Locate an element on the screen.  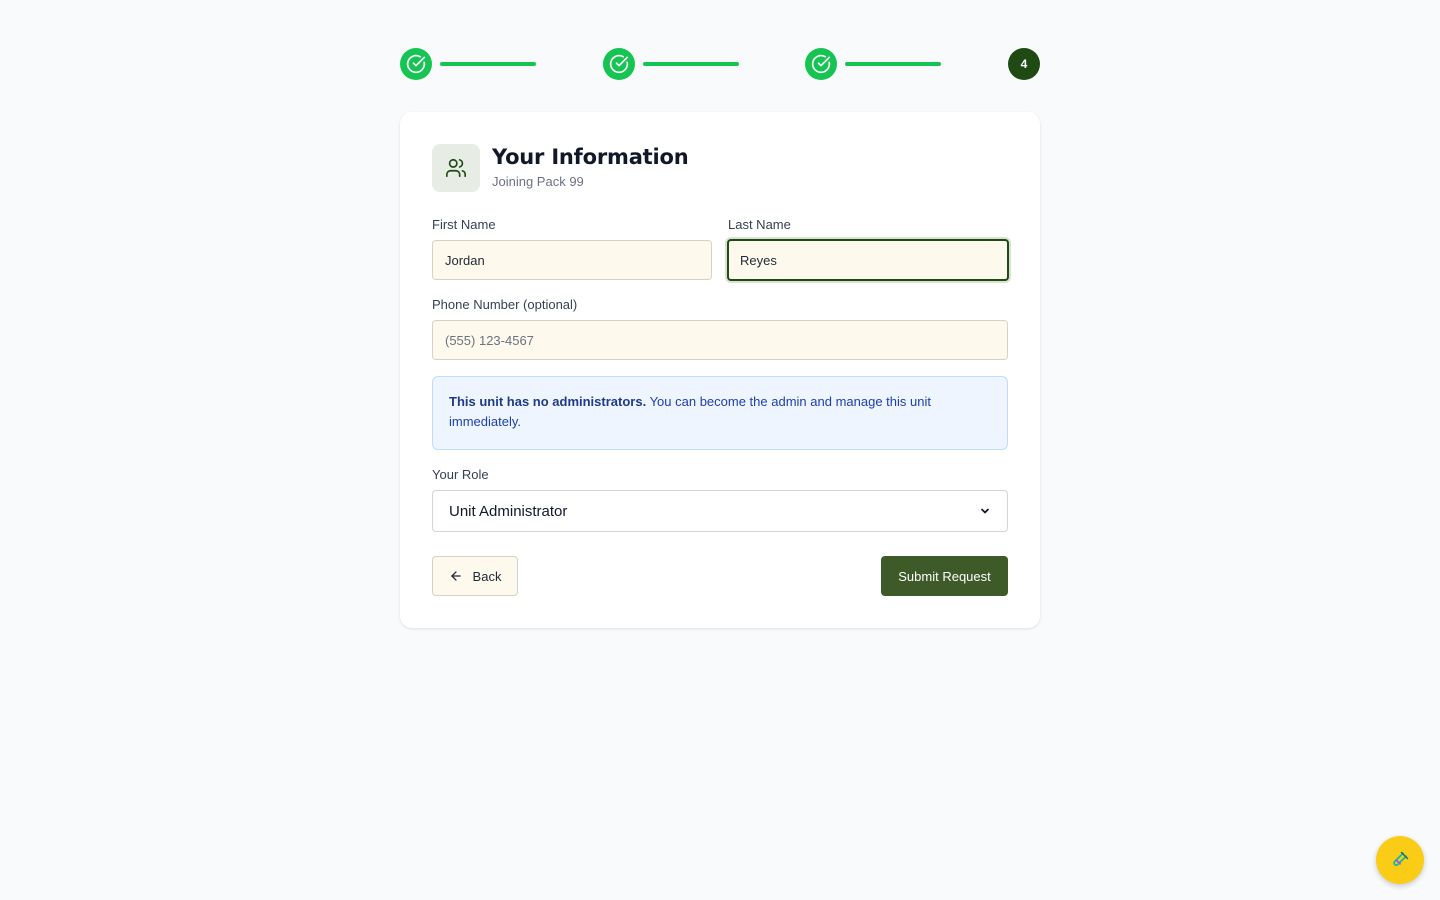
back-button-label: Back is located at coordinates (487, 576).